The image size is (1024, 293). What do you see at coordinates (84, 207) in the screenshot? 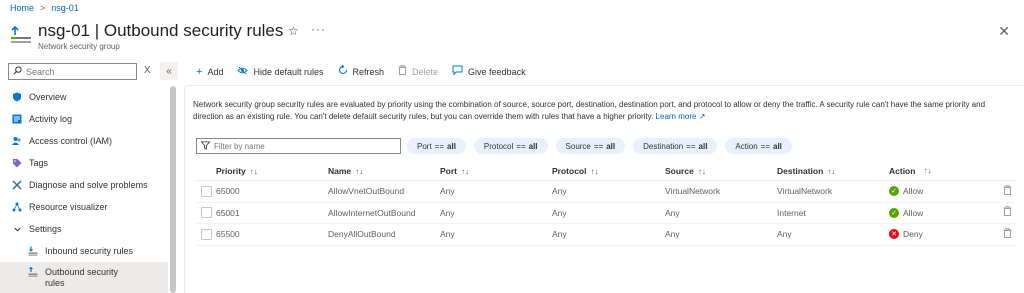
I see `sidebar-item-resource-visualizer: Resource visualizer` at bounding box center [84, 207].